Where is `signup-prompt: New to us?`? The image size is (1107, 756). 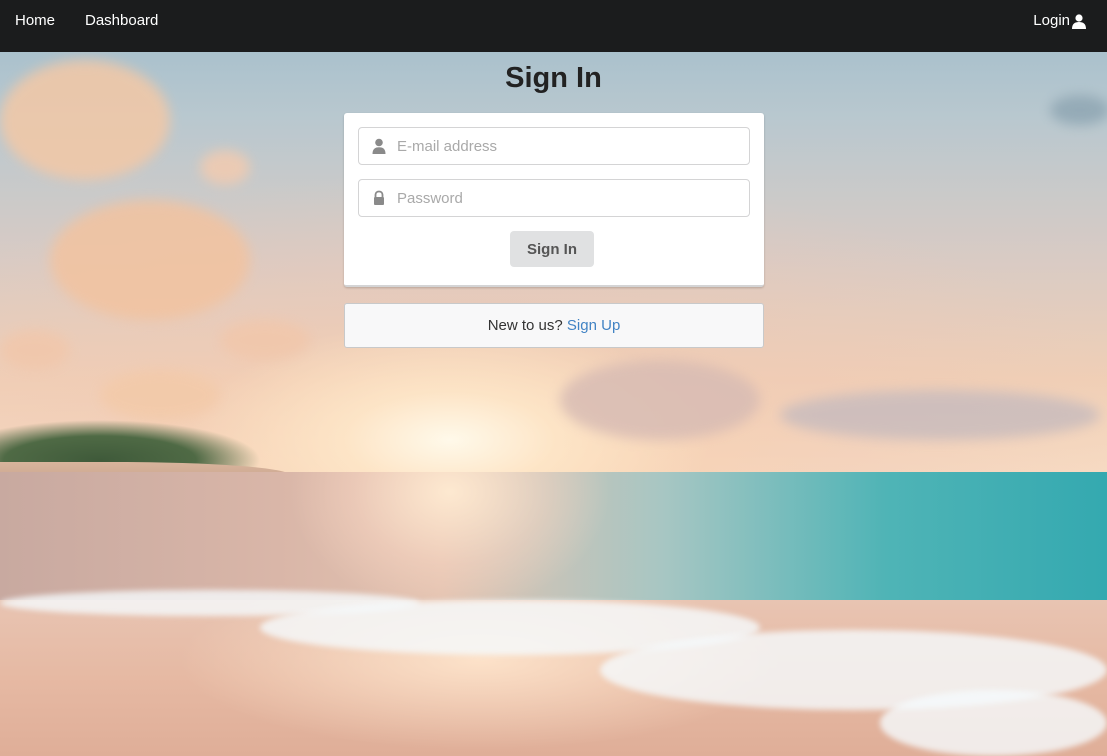
signup-prompt: New to us? is located at coordinates (527, 325).